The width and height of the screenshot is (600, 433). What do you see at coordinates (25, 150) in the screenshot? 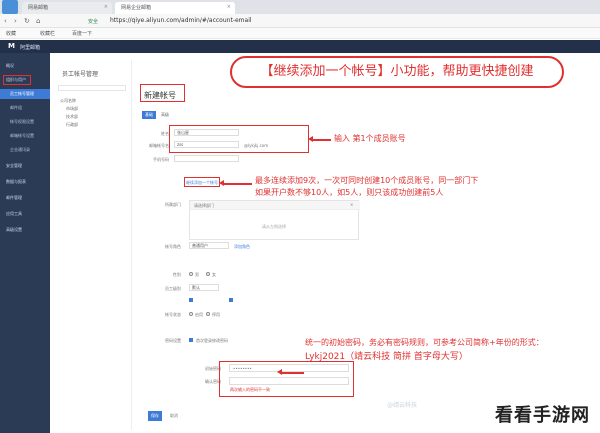
I see `sidebar-item-contacts: 企业通讯录` at bounding box center [25, 150].